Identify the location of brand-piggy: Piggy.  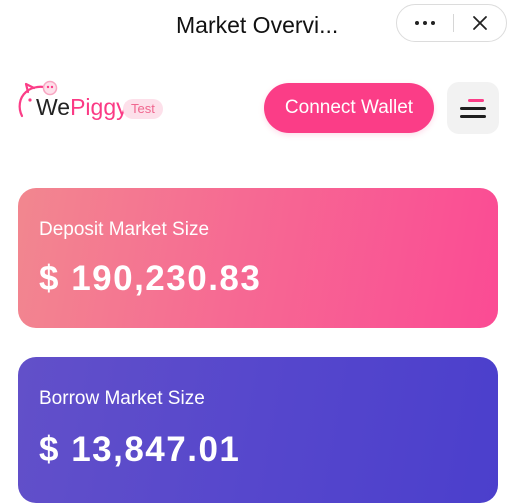
(99, 107).